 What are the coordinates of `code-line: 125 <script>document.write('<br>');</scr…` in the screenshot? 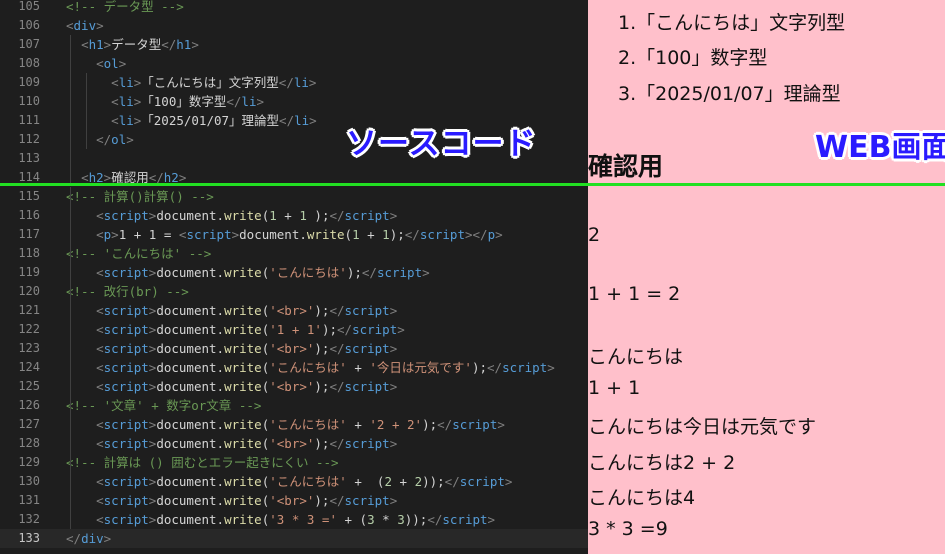 It's located at (294, 386).